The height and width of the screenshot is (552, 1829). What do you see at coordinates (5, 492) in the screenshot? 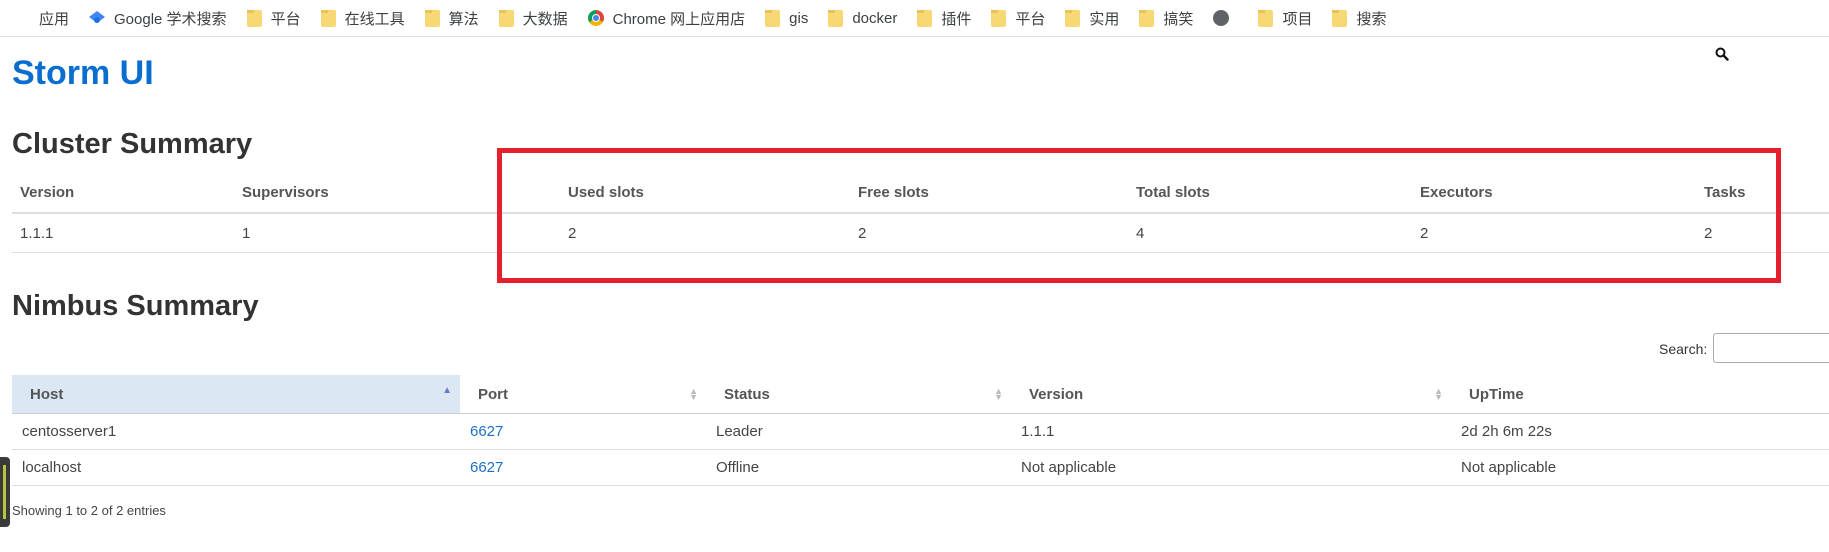
I see `side-extension-widget` at bounding box center [5, 492].